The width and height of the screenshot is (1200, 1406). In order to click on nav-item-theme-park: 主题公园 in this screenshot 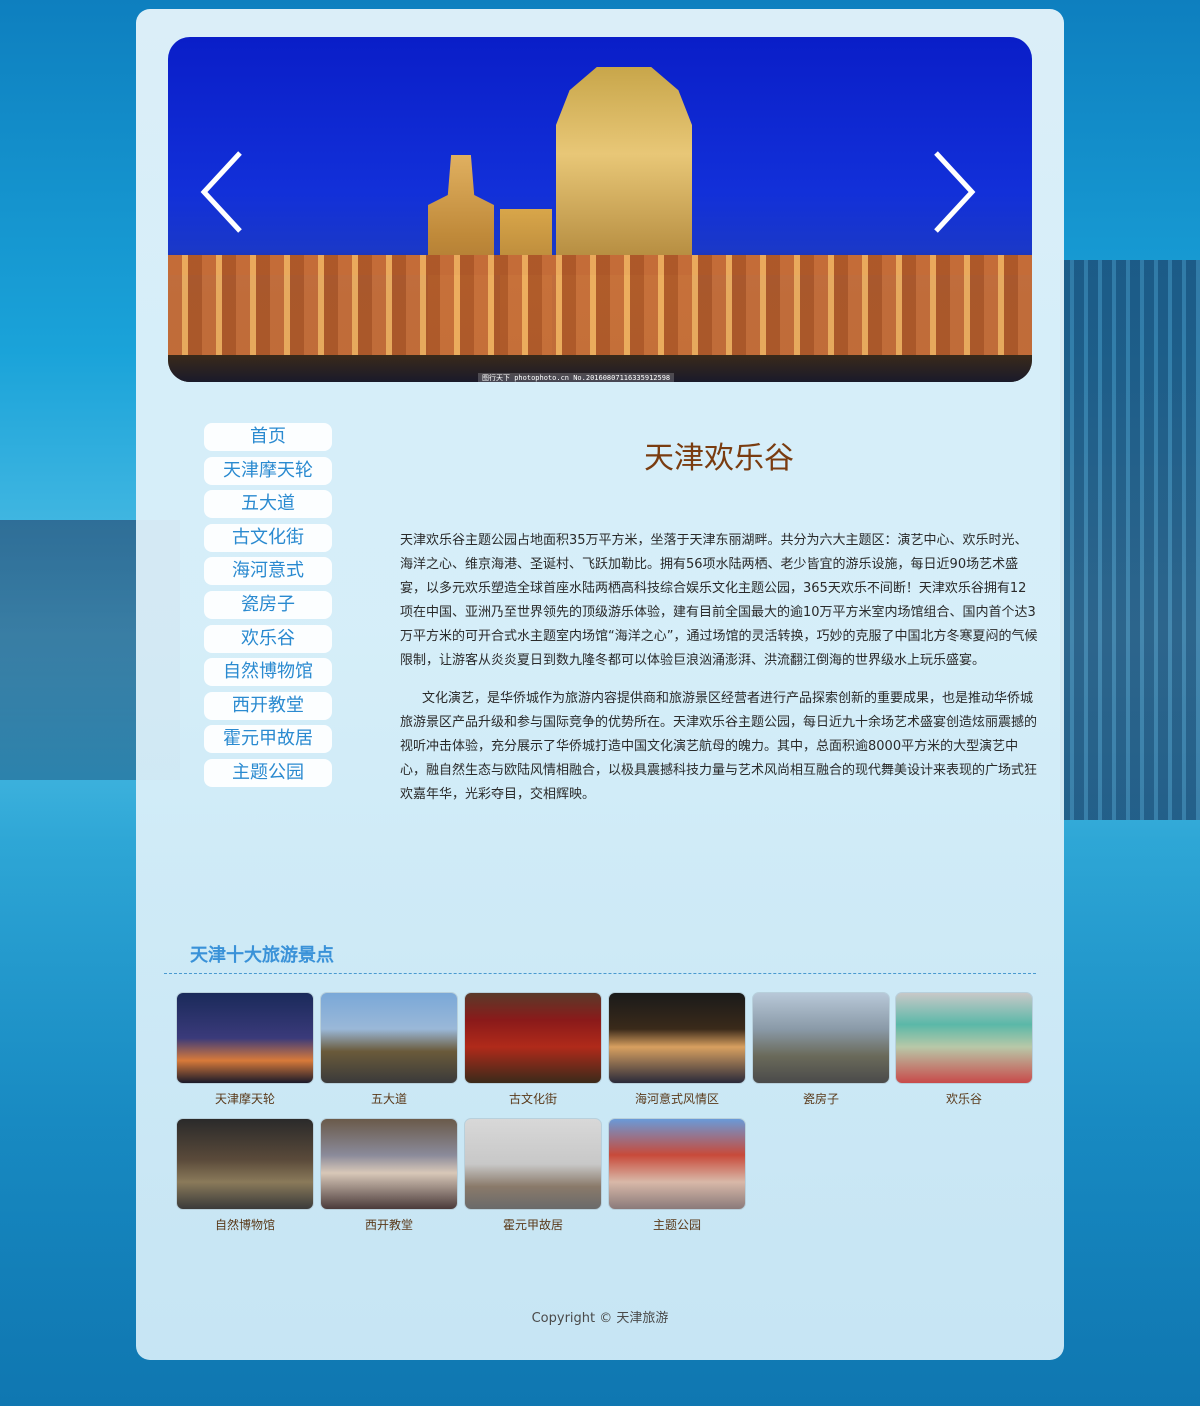, I will do `click(268, 772)`.